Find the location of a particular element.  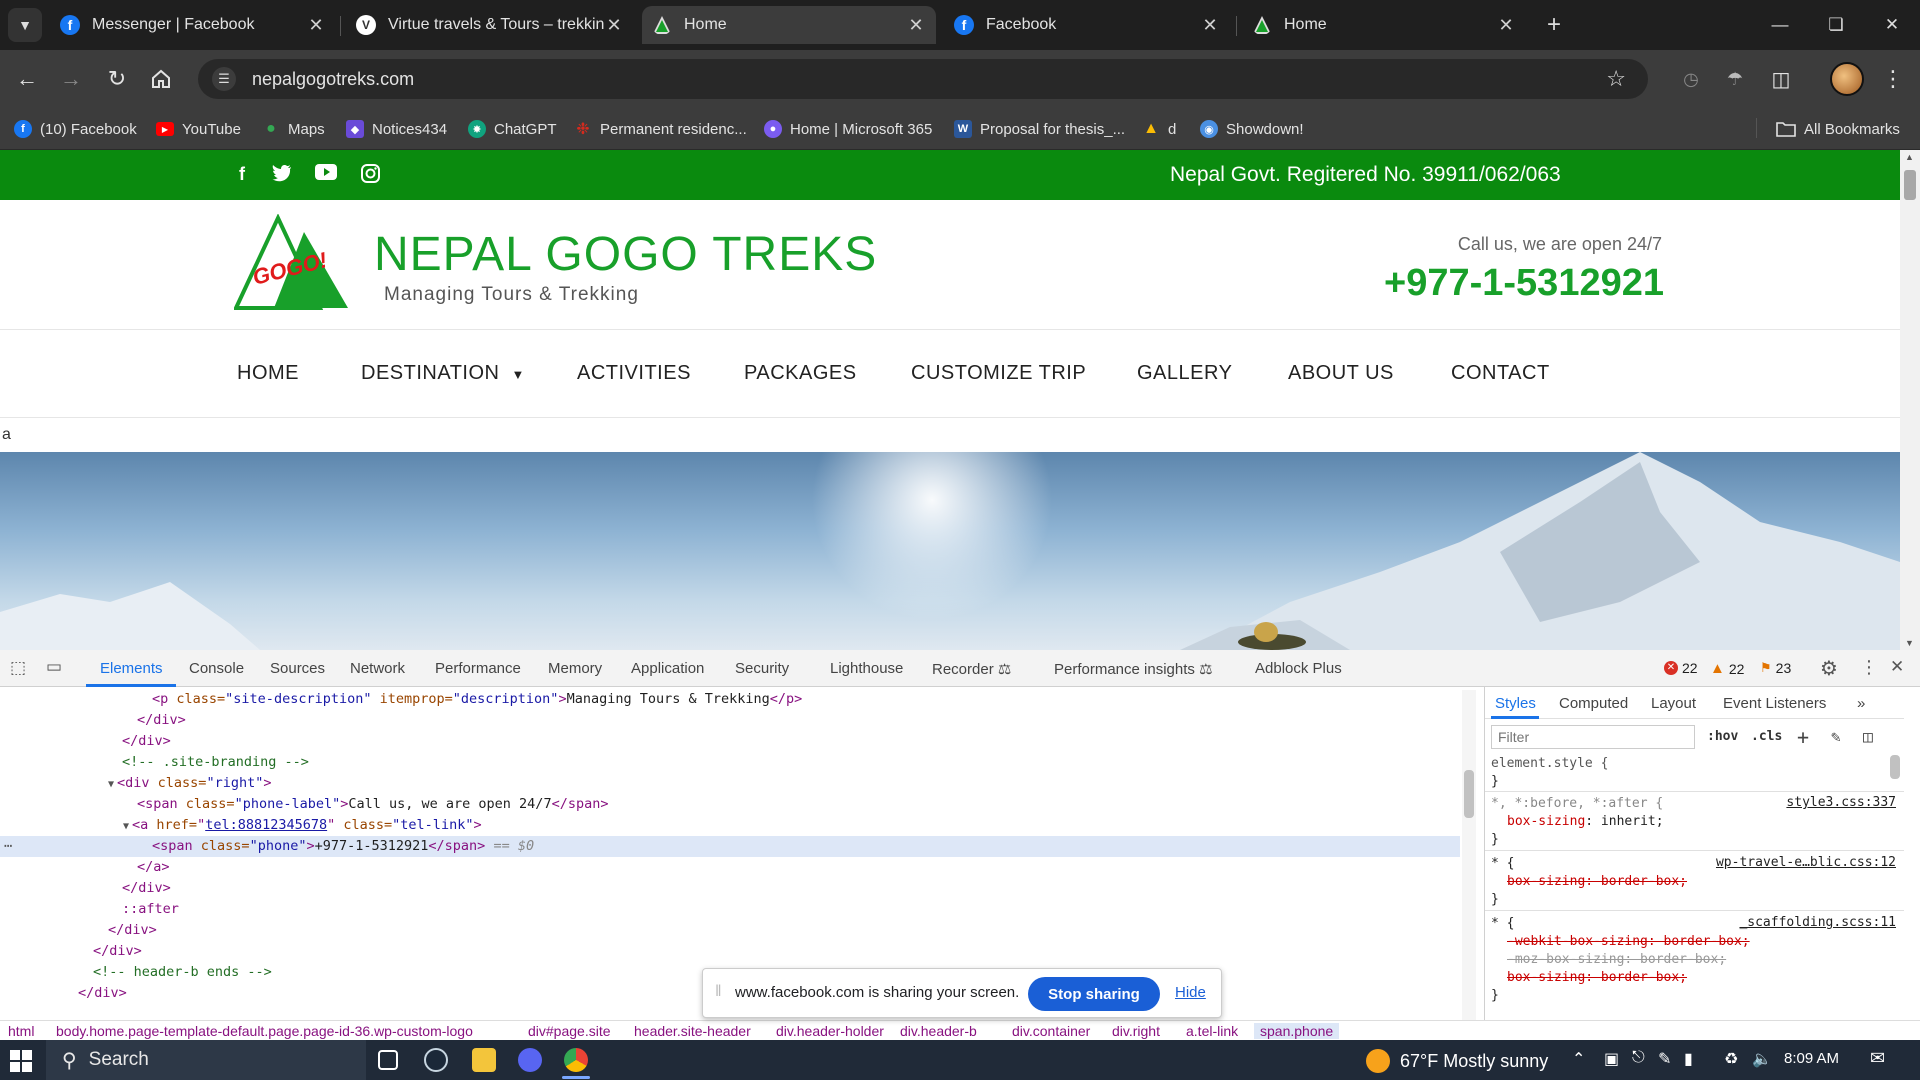

tab-event-listeners: Event Listeners is located at coordinates (1774, 703).